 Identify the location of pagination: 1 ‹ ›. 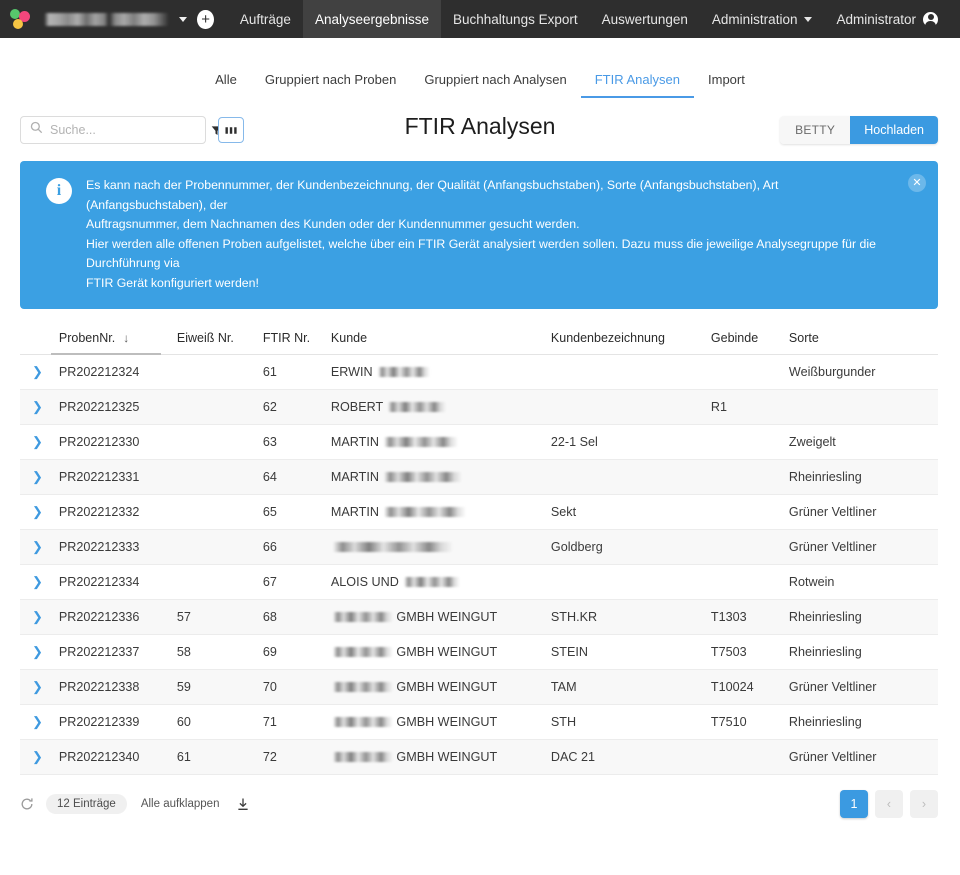
(889, 804).